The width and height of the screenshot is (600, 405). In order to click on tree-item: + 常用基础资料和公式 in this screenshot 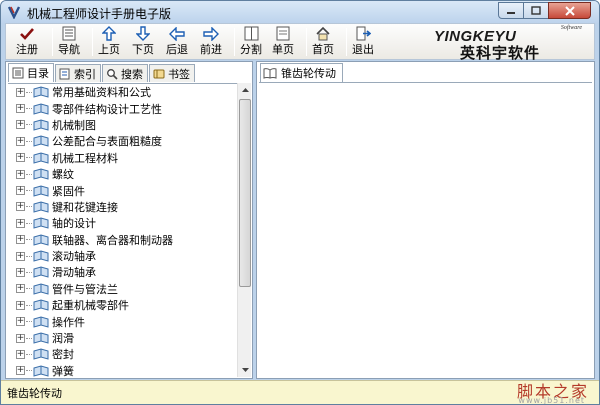, I will do `click(123, 92)`.